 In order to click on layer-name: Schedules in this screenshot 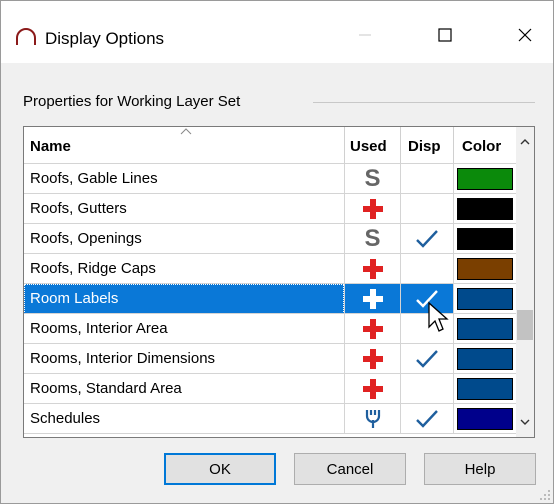, I will do `click(65, 418)`.